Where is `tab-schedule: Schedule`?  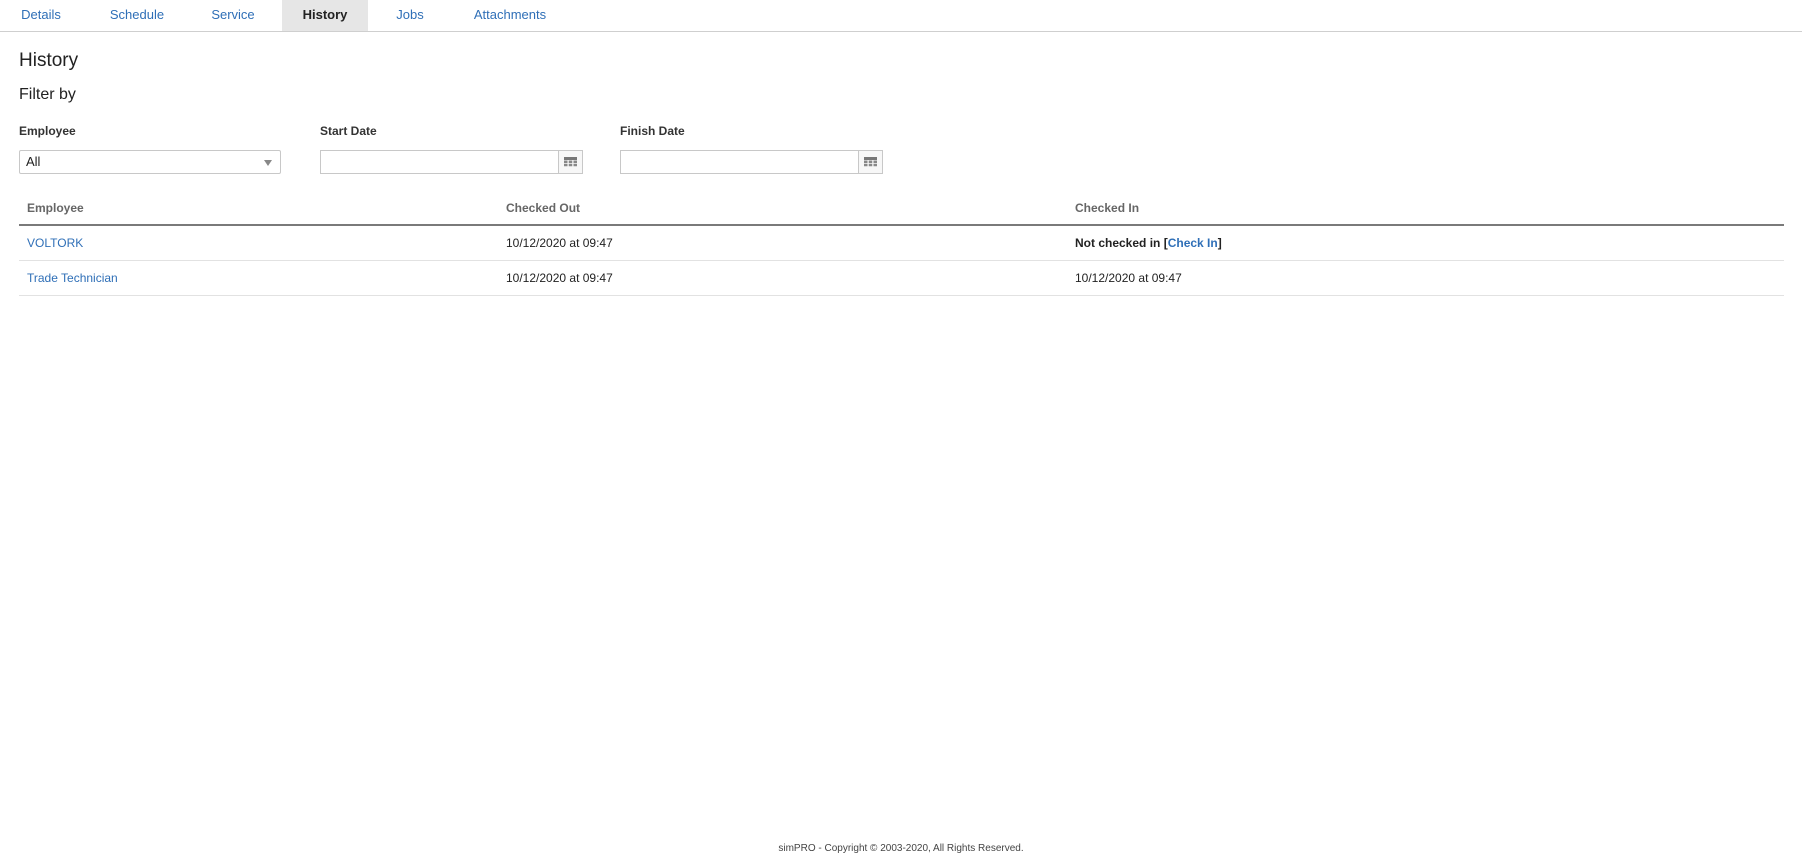
tab-schedule: Schedule is located at coordinates (137, 15).